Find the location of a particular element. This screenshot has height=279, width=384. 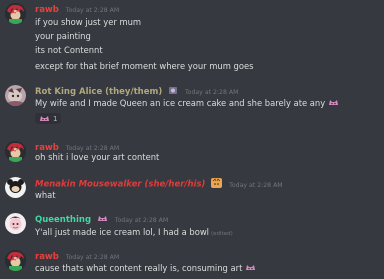

username: Queenthing is located at coordinates (63, 220).